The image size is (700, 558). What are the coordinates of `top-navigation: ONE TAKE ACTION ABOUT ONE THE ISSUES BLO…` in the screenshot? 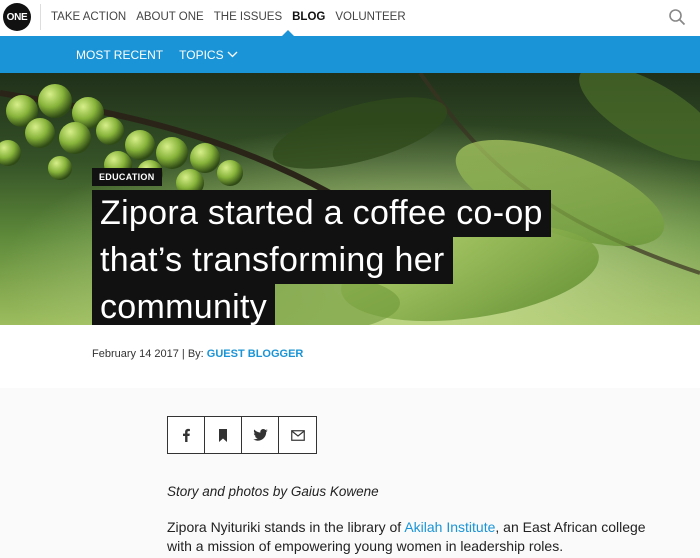 It's located at (350, 18).